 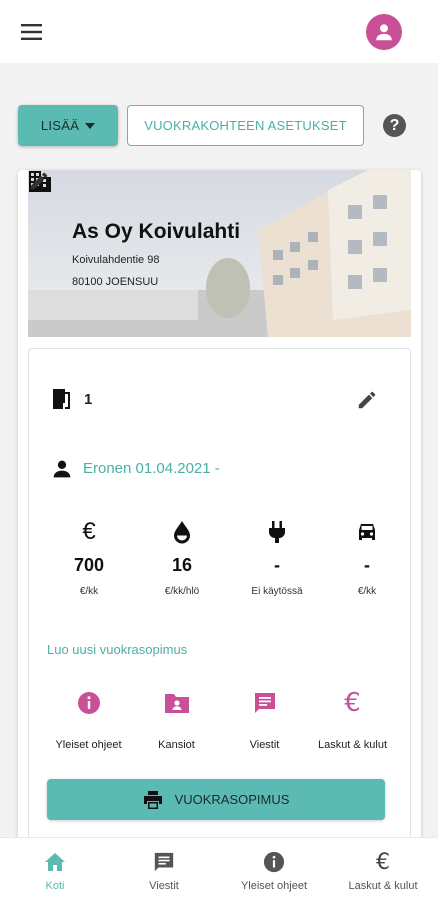 I want to click on print-contract-label: VUOKRASOPIMUS, so click(x=232, y=799).